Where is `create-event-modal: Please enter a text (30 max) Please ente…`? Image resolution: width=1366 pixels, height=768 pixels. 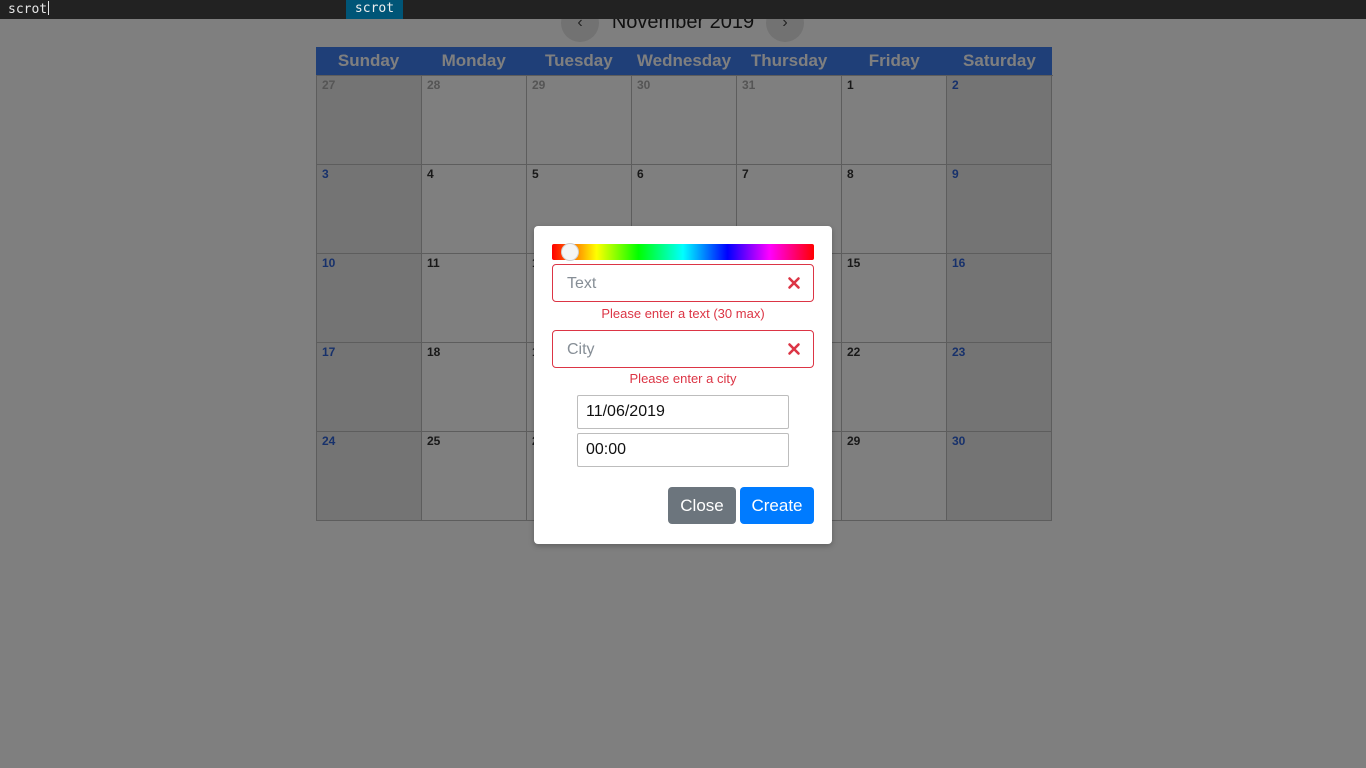 create-event-modal: Please enter a text (30 max) Please ente… is located at coordinates (683, 385).